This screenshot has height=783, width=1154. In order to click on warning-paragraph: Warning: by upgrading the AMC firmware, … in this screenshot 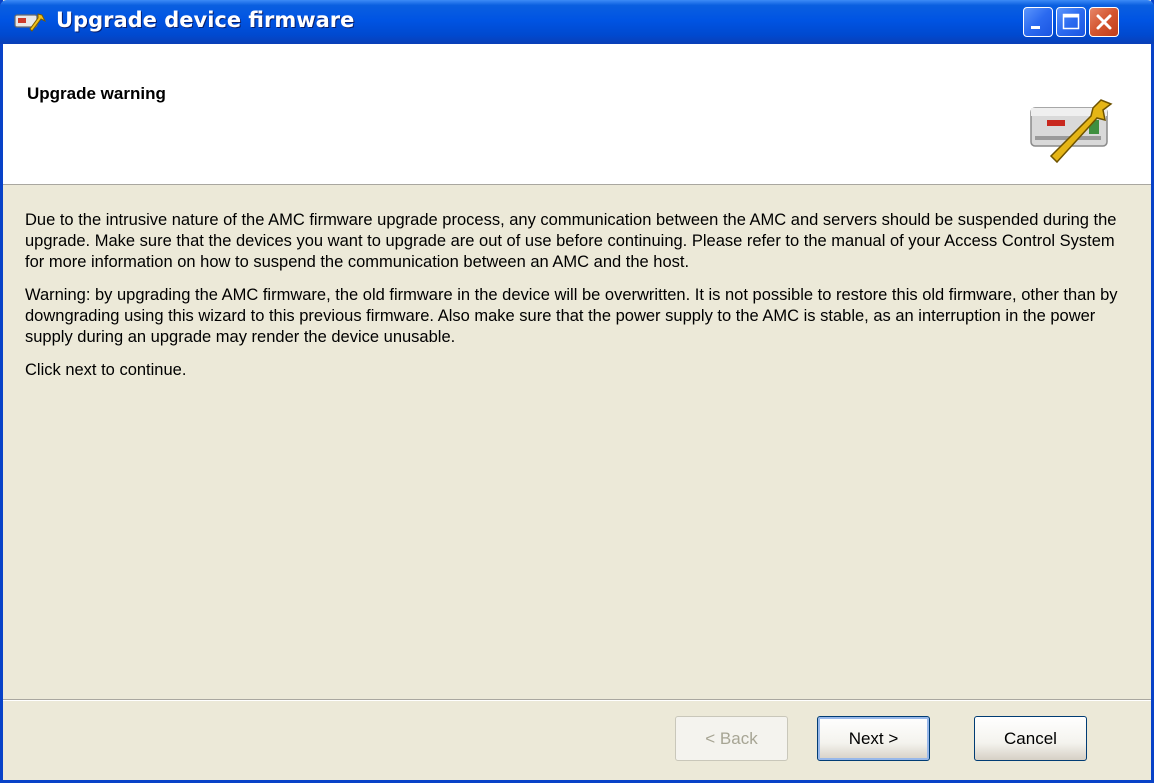, I will do `click(571, 316)`.